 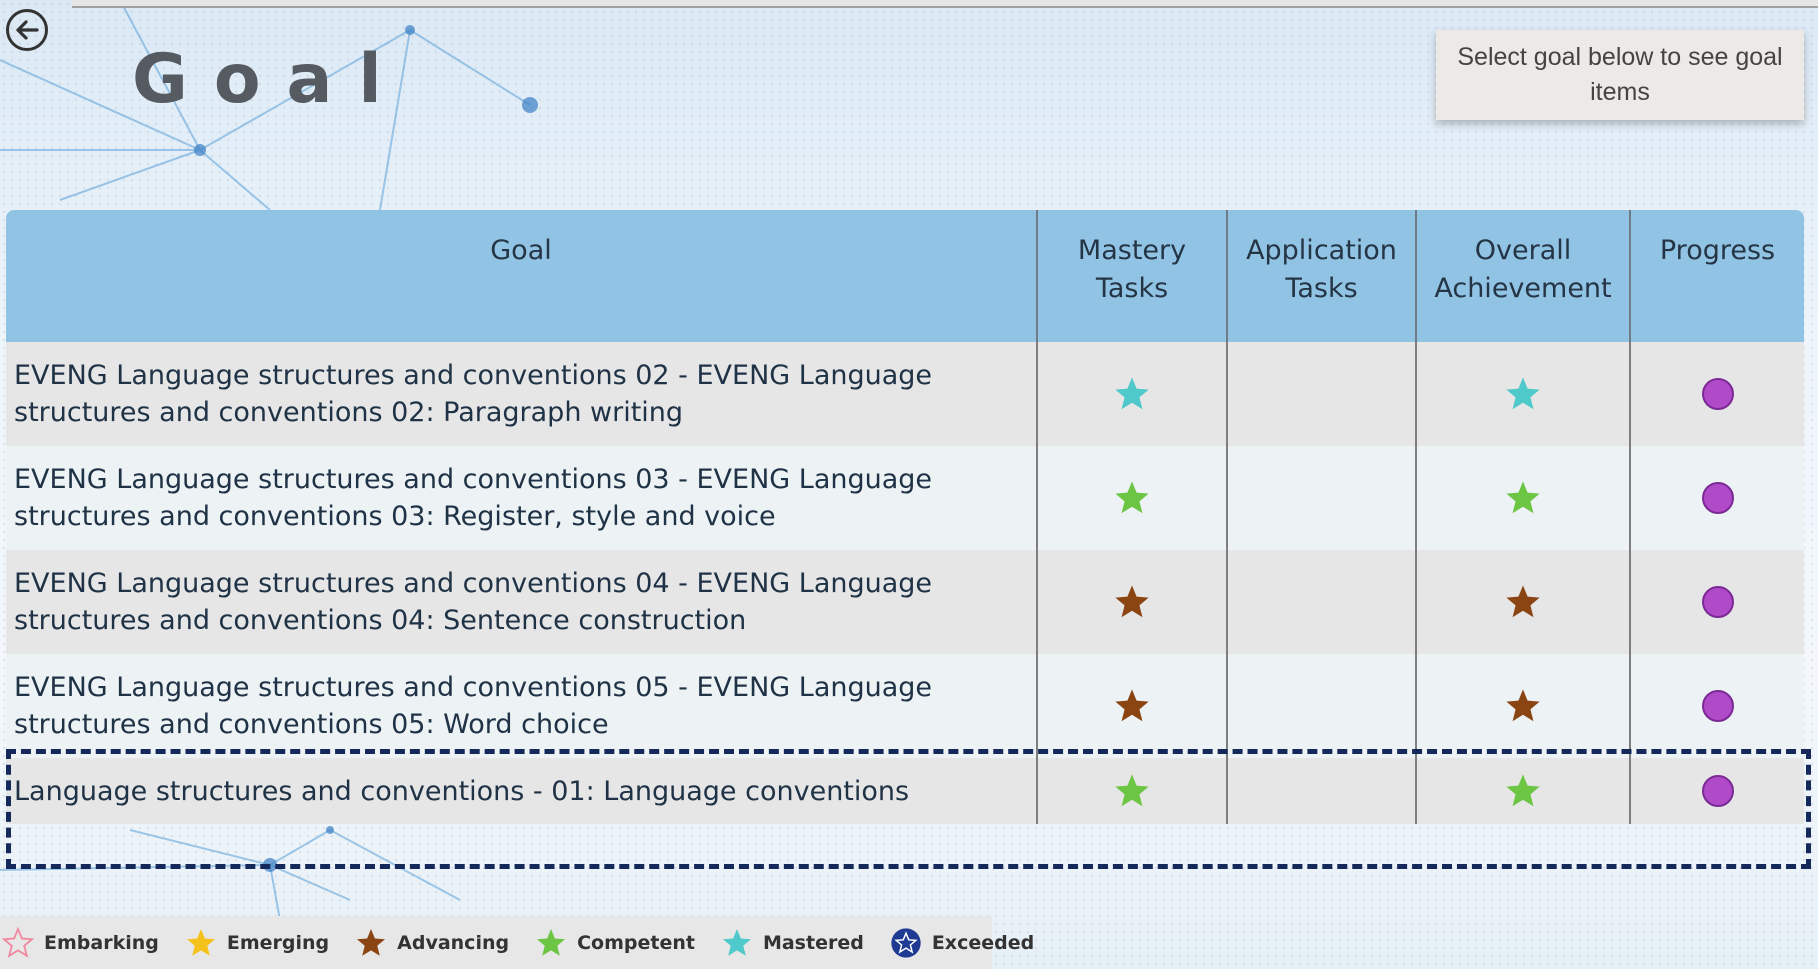 What do you see at coordinates (1620, 75) in the screenshot?
I see `hint-box: Select goal below to see goal items` at bounding box center [1620, 75].